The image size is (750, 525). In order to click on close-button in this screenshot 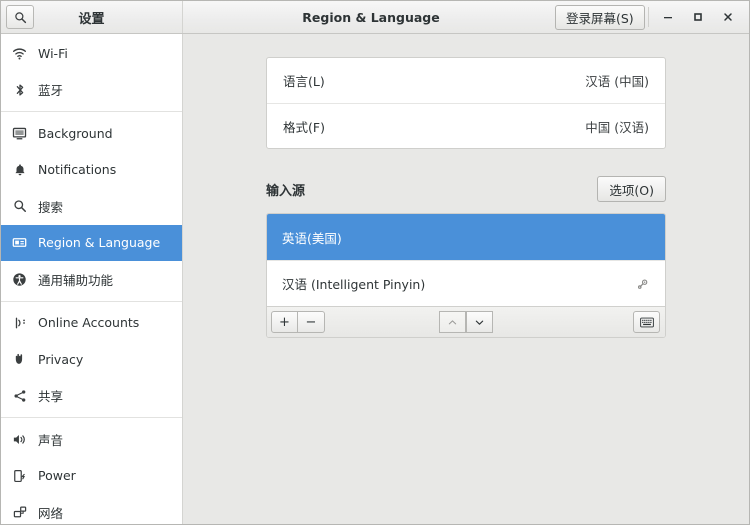, I will do `click(728, 17)`.